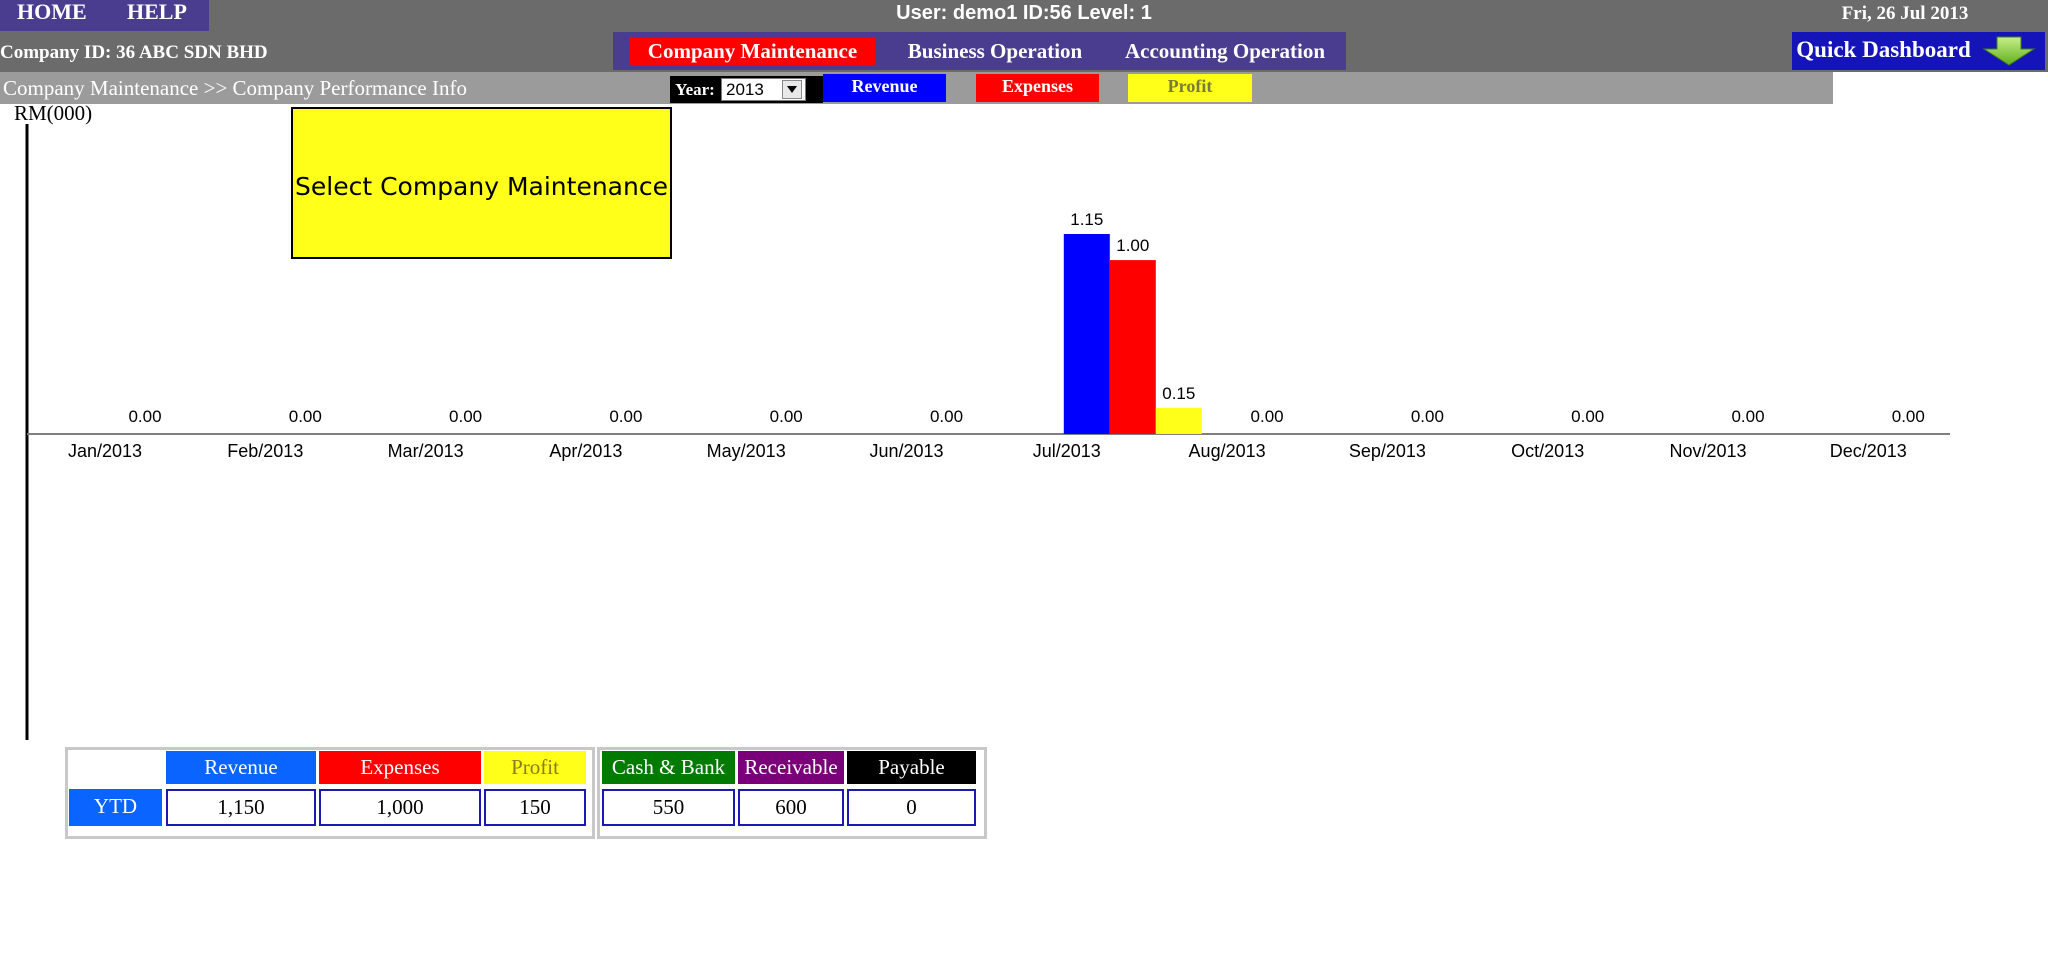 The image size is (2048, 955). I want to click on value-expenses: 1,000, so click(400, 807).